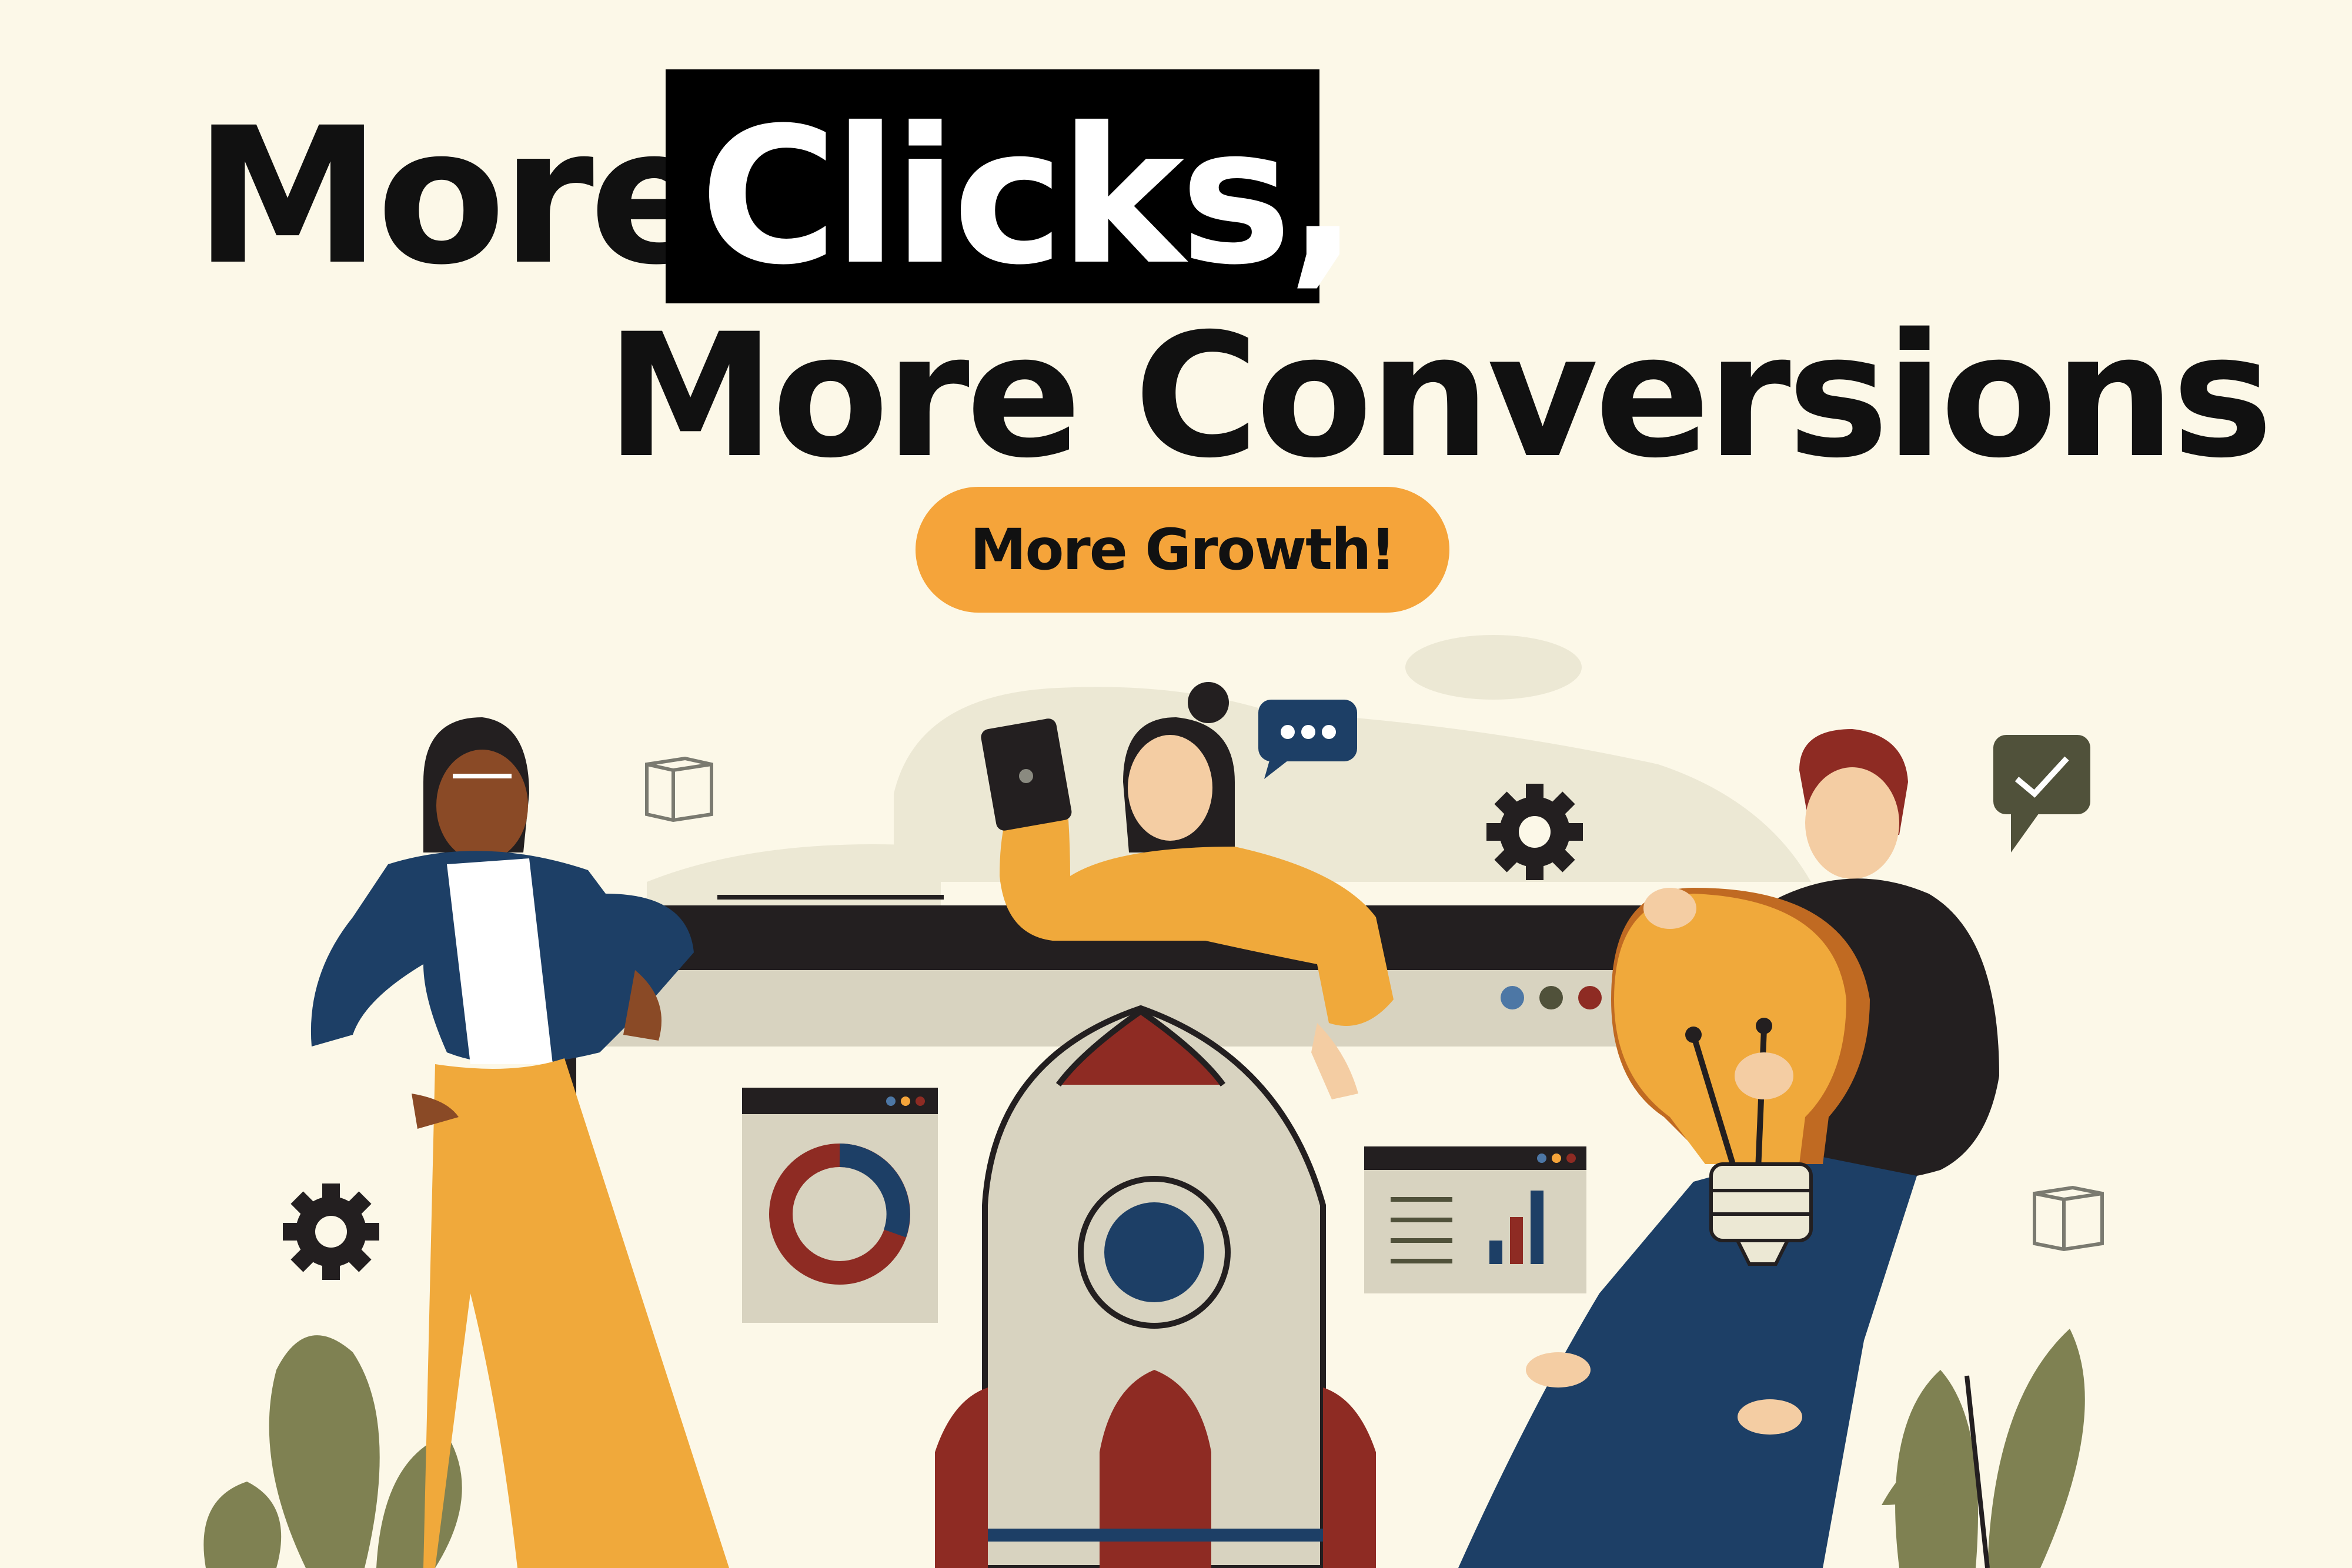 The height and width of the screenshot is (1568, 2352). Describe the element at coordinates (1590, 997) in the screenshot. I see `window-dot-red` at that location.